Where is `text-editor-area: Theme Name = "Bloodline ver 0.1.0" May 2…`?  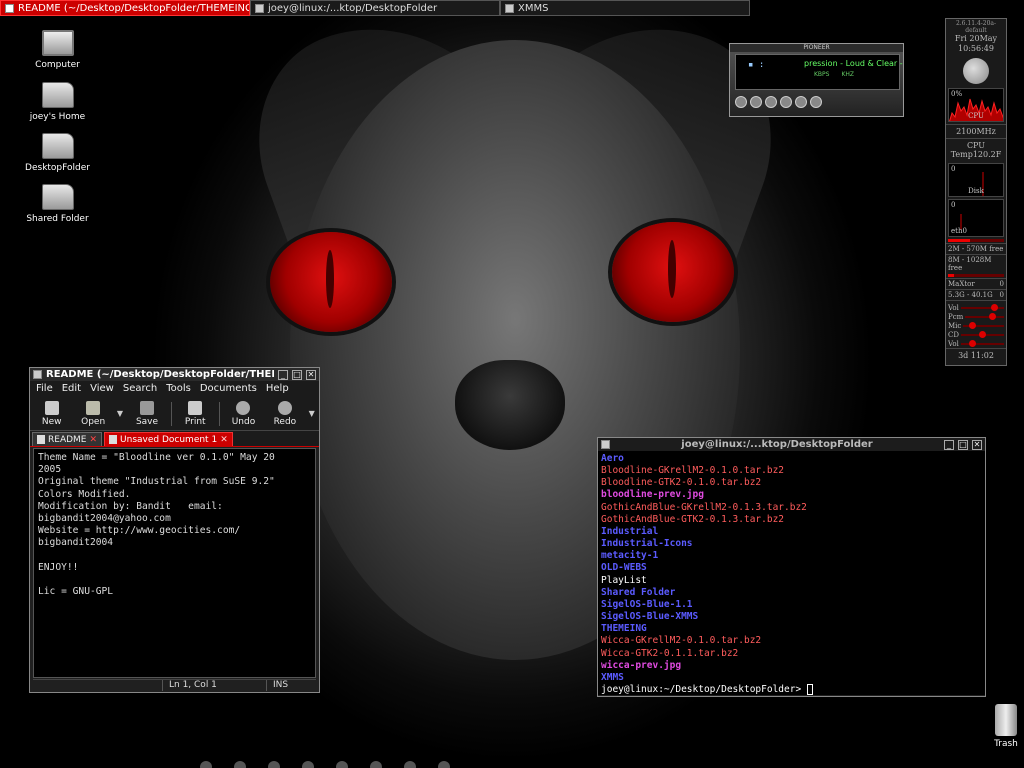 text-editor-area: Theme Name = "Bloodline ver 0.1.0" May 2… is located at coordinates (174, 563).